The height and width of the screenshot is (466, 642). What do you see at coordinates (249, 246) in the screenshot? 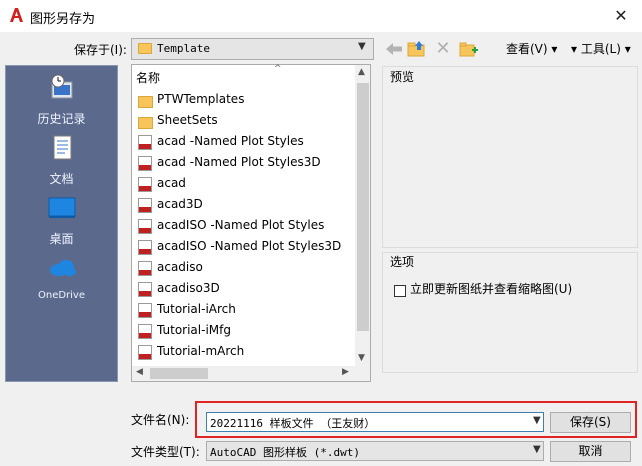
I see `file-name: acadISO -Named Plot Styles3D` at bounding box center [249, 246].